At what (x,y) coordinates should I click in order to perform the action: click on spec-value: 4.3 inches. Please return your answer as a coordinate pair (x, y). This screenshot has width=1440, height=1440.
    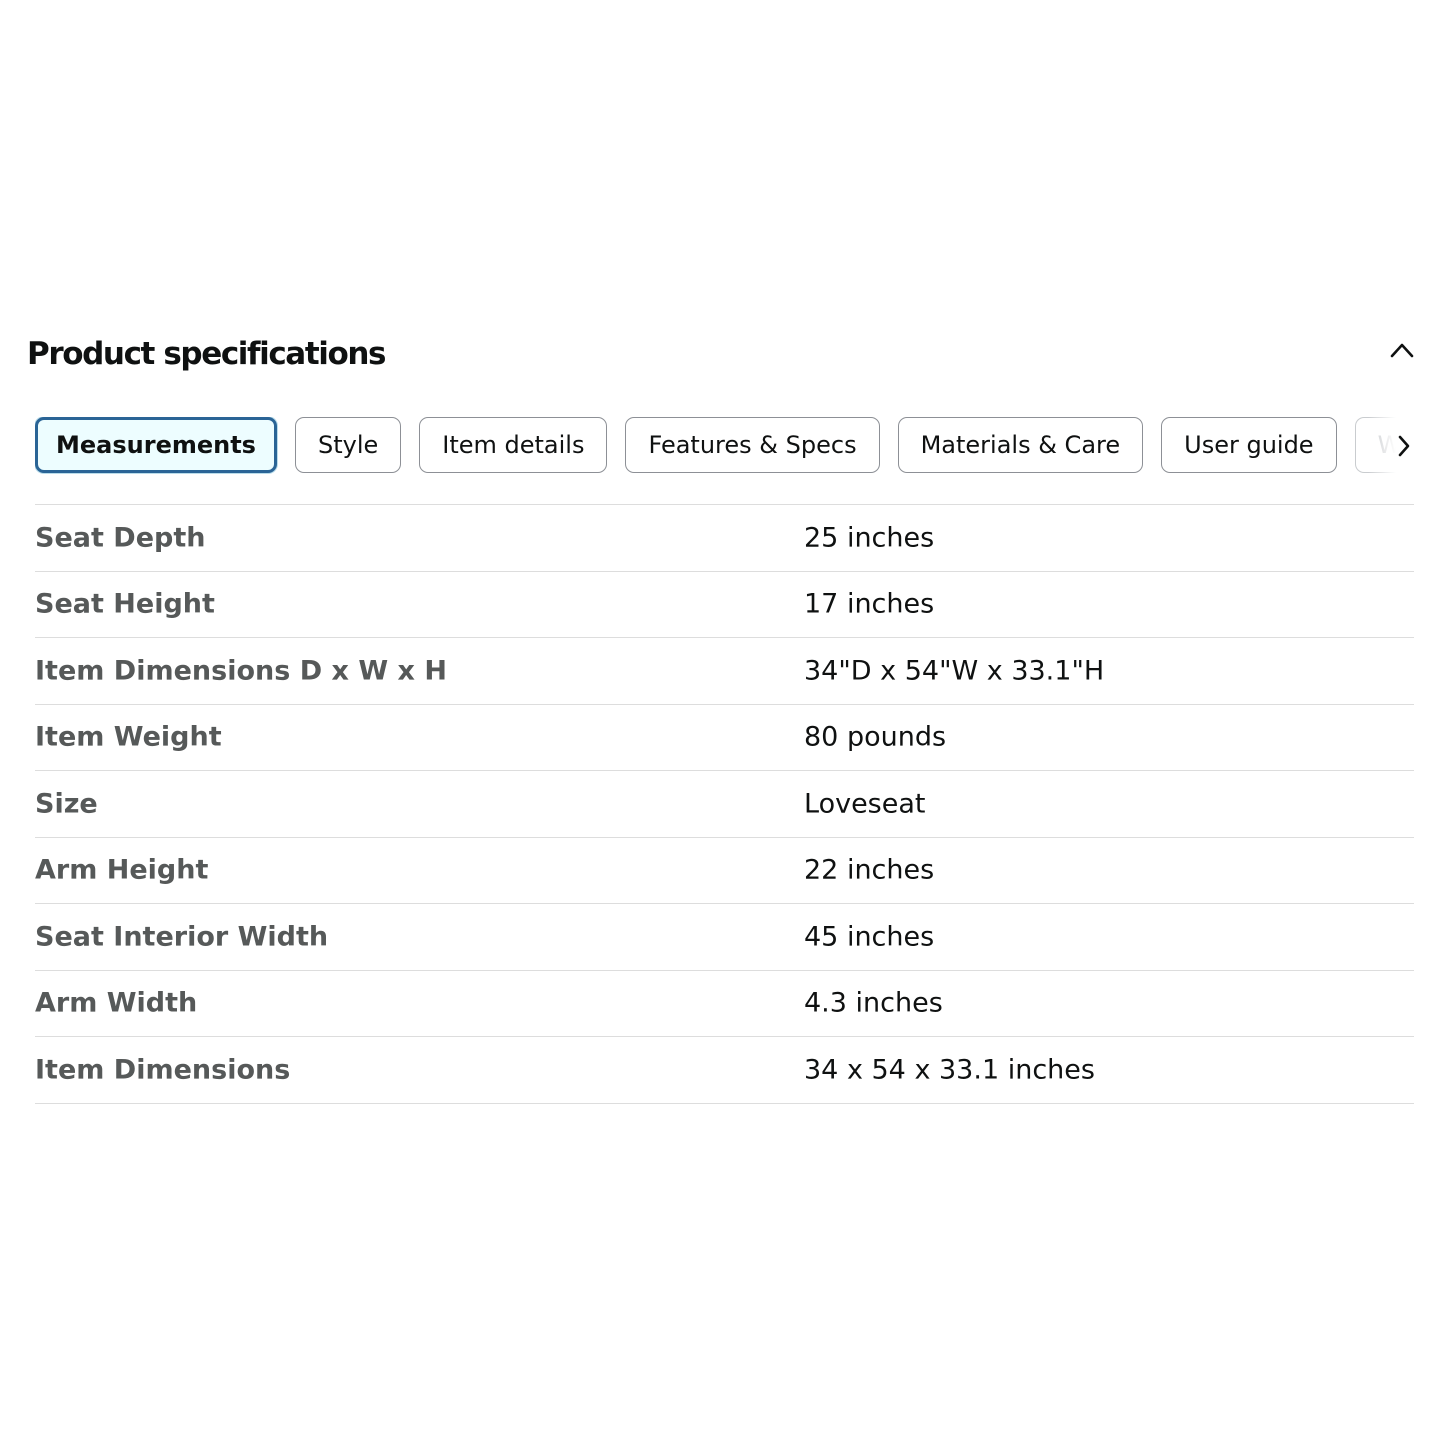
    Looking at the image, I should click on (873, 1003).